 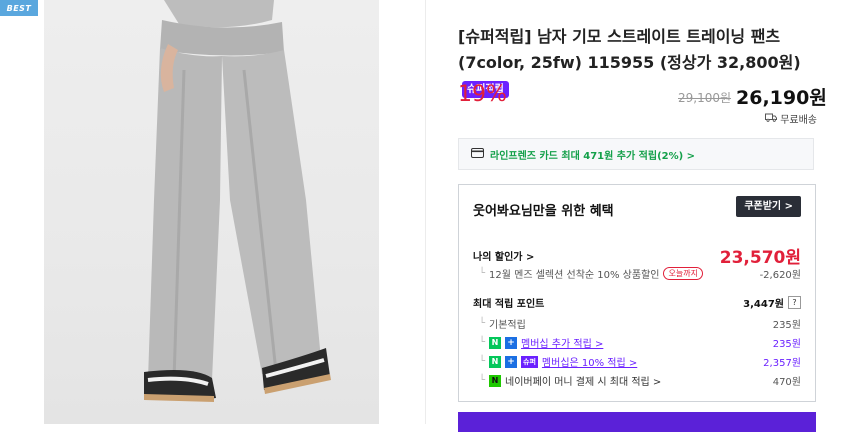 I want to click on best-badge: BEST, so click(x=19, y=8).